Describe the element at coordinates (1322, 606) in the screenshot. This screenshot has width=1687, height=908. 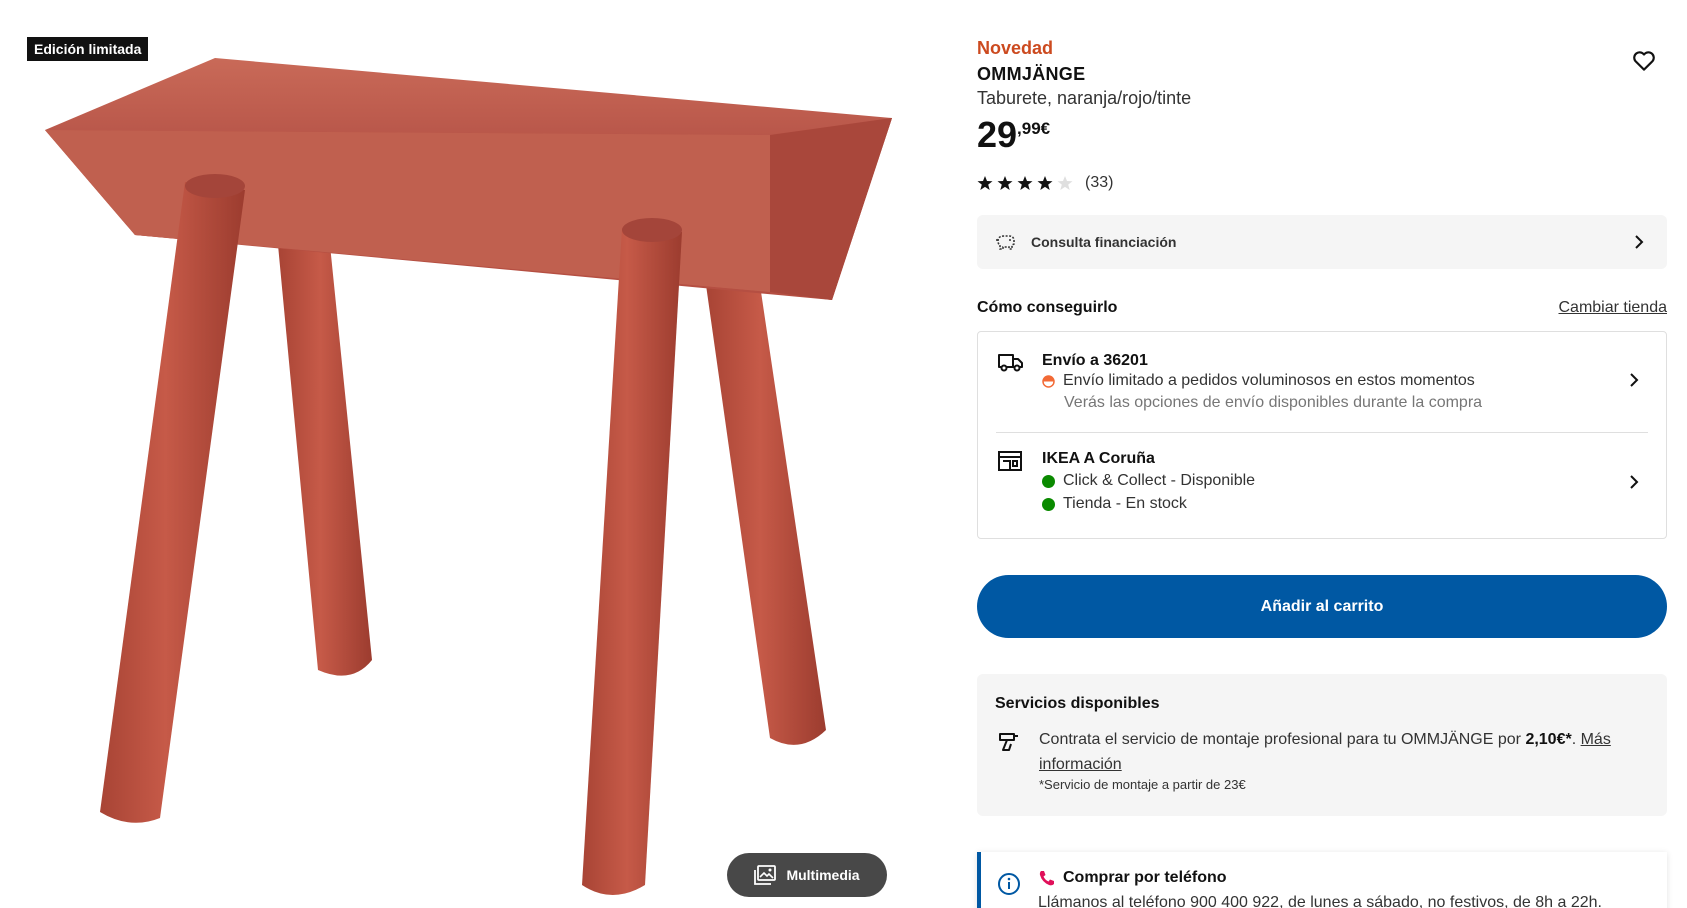
I see `add-to-cart-button: Añadir al carrito` at that location.